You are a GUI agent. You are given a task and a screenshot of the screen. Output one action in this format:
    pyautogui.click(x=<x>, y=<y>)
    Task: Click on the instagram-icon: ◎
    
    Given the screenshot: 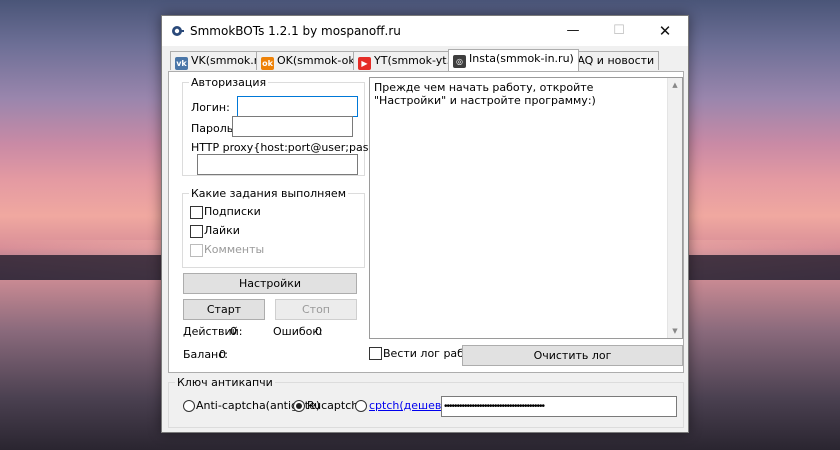 What is the action you would take?
    pyautogui.click(x=459, y=61)
    